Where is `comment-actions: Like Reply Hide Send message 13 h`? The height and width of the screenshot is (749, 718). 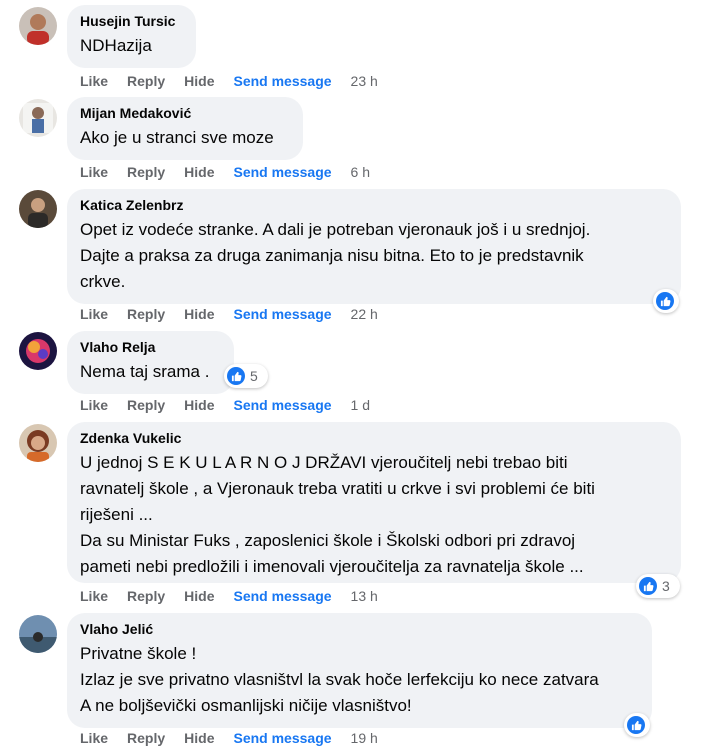
comment-actions: Like Reply Hide Send message 13 h is located at coordinates (229, 596).